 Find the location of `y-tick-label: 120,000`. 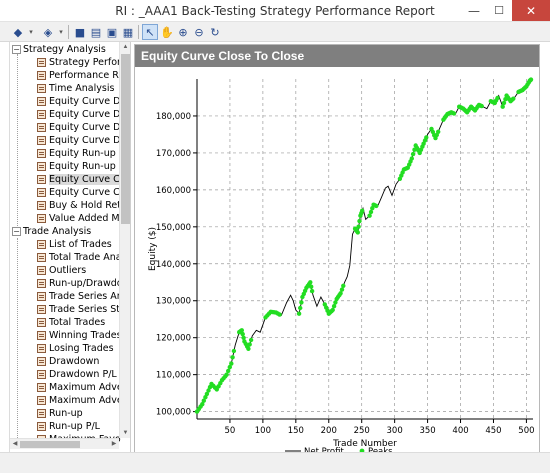

y-tick-label: 120,000 is located at coordinates (173, 339).